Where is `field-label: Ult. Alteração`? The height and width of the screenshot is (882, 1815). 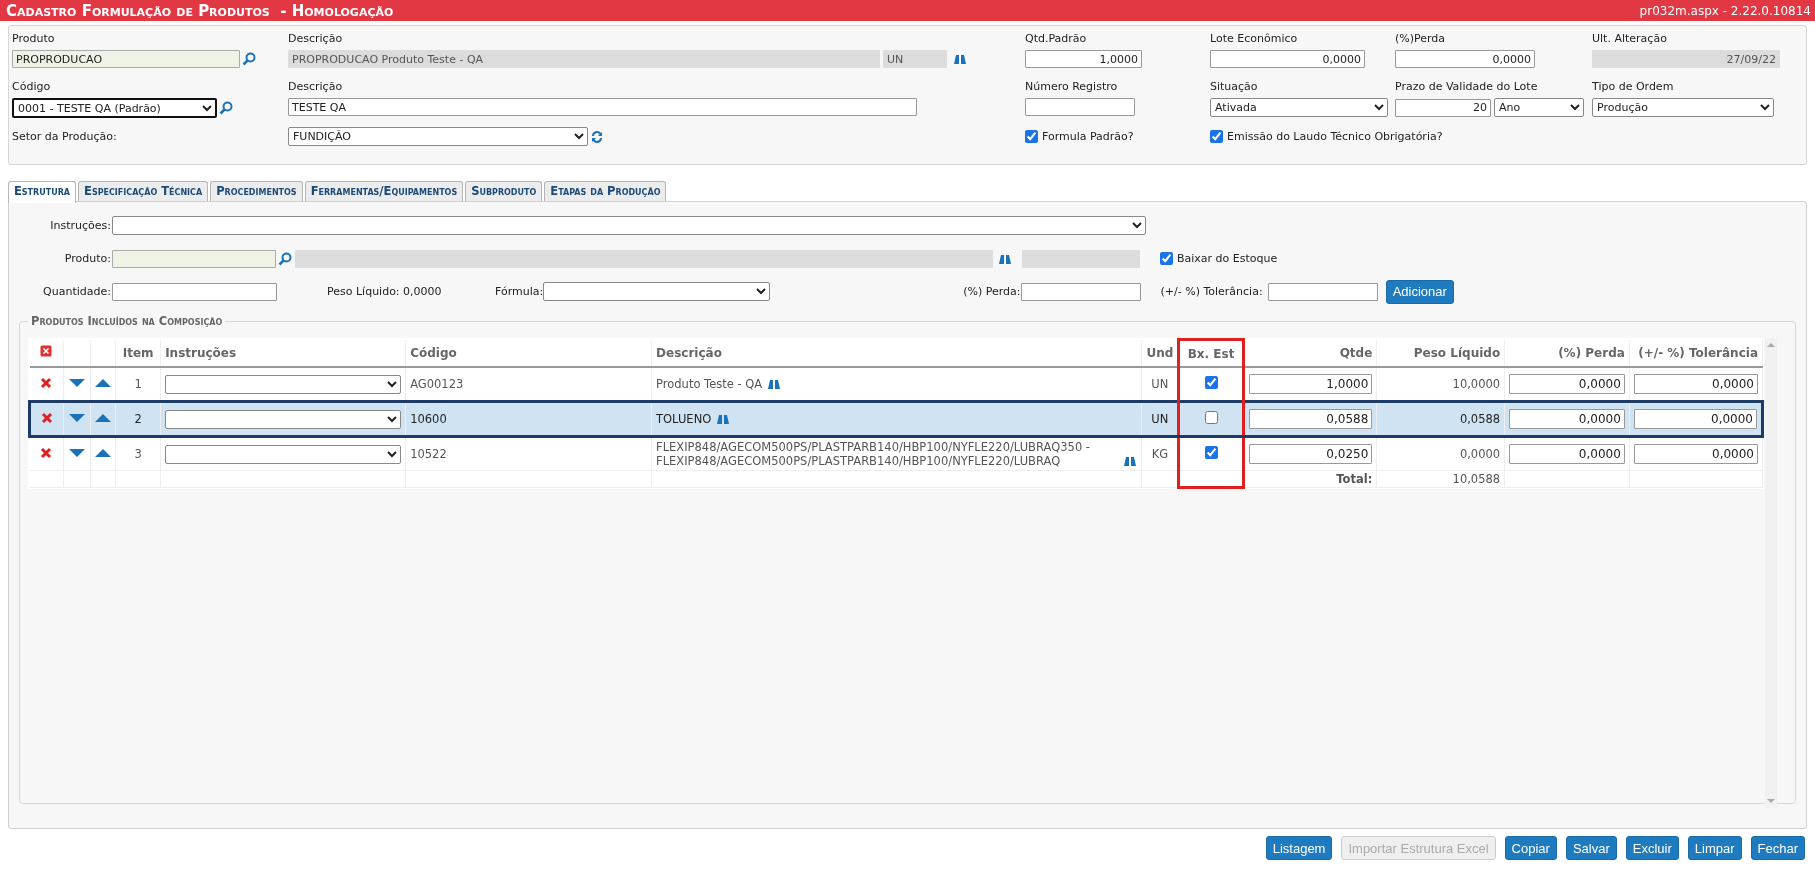
field-label: Ult. Alteração is located at coordinates (1630, 39).